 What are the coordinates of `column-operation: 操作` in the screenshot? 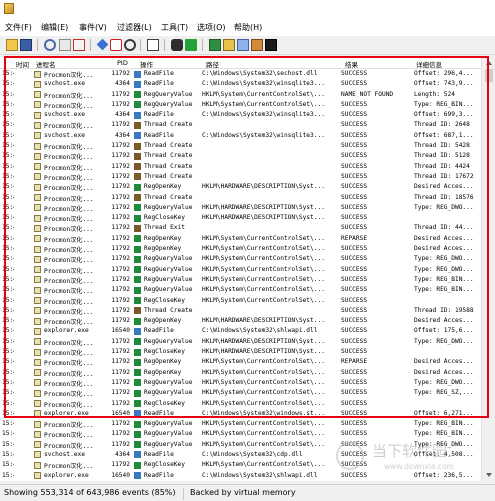 It's located at (146, 64).